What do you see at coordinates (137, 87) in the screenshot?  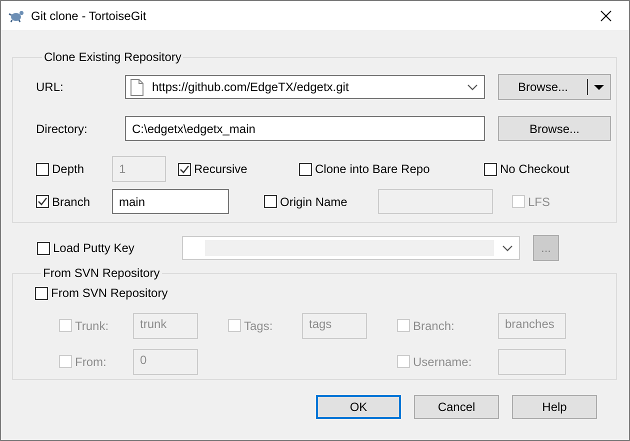 I see `document-icon` at bounding box center [137, 87].